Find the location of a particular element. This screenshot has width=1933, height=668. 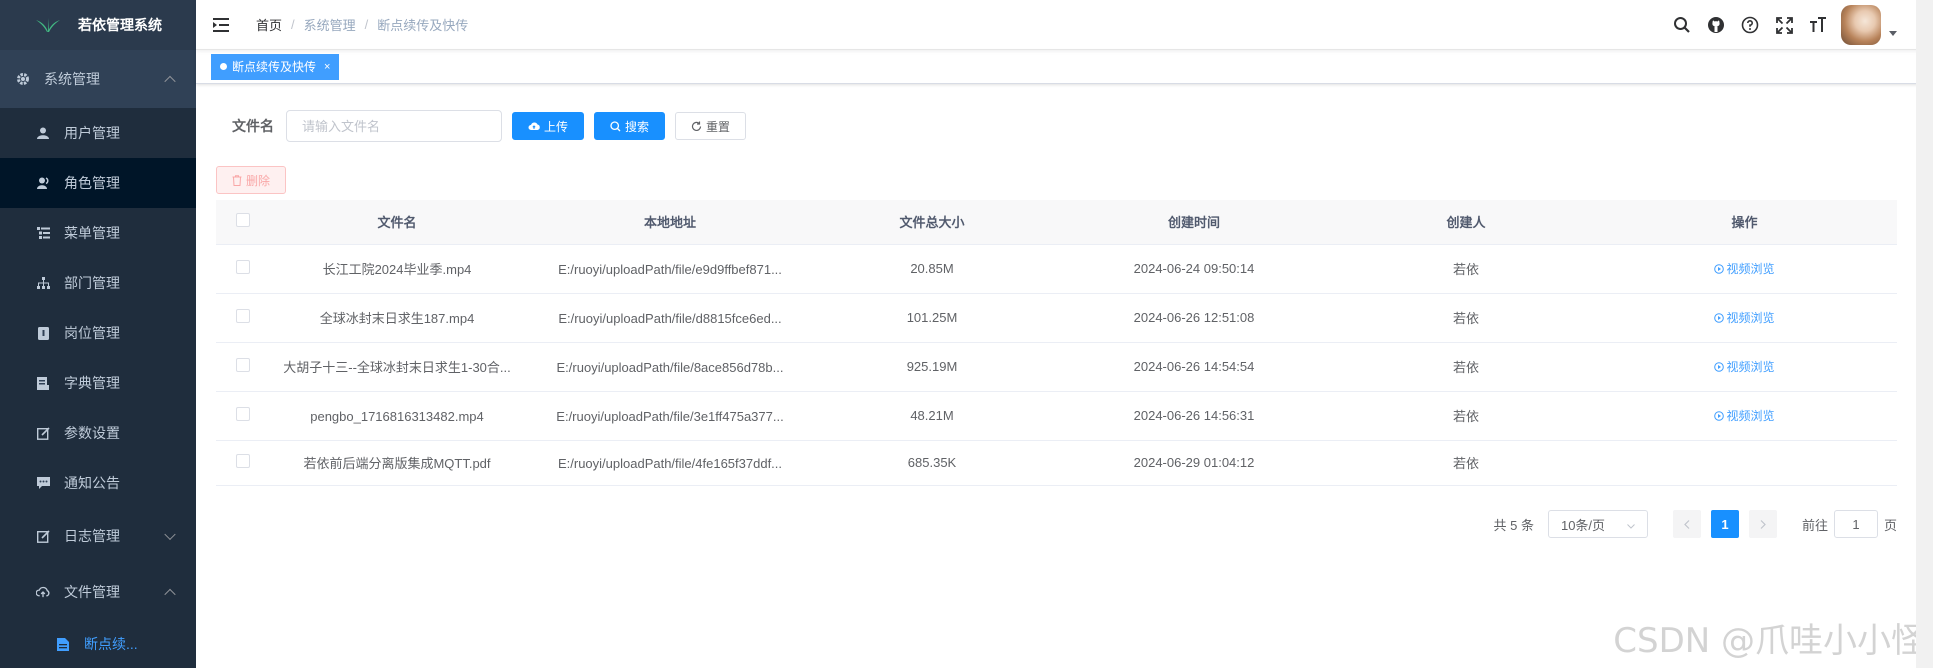

column-header: 创建时间 is located at coordinates (1194, 222).